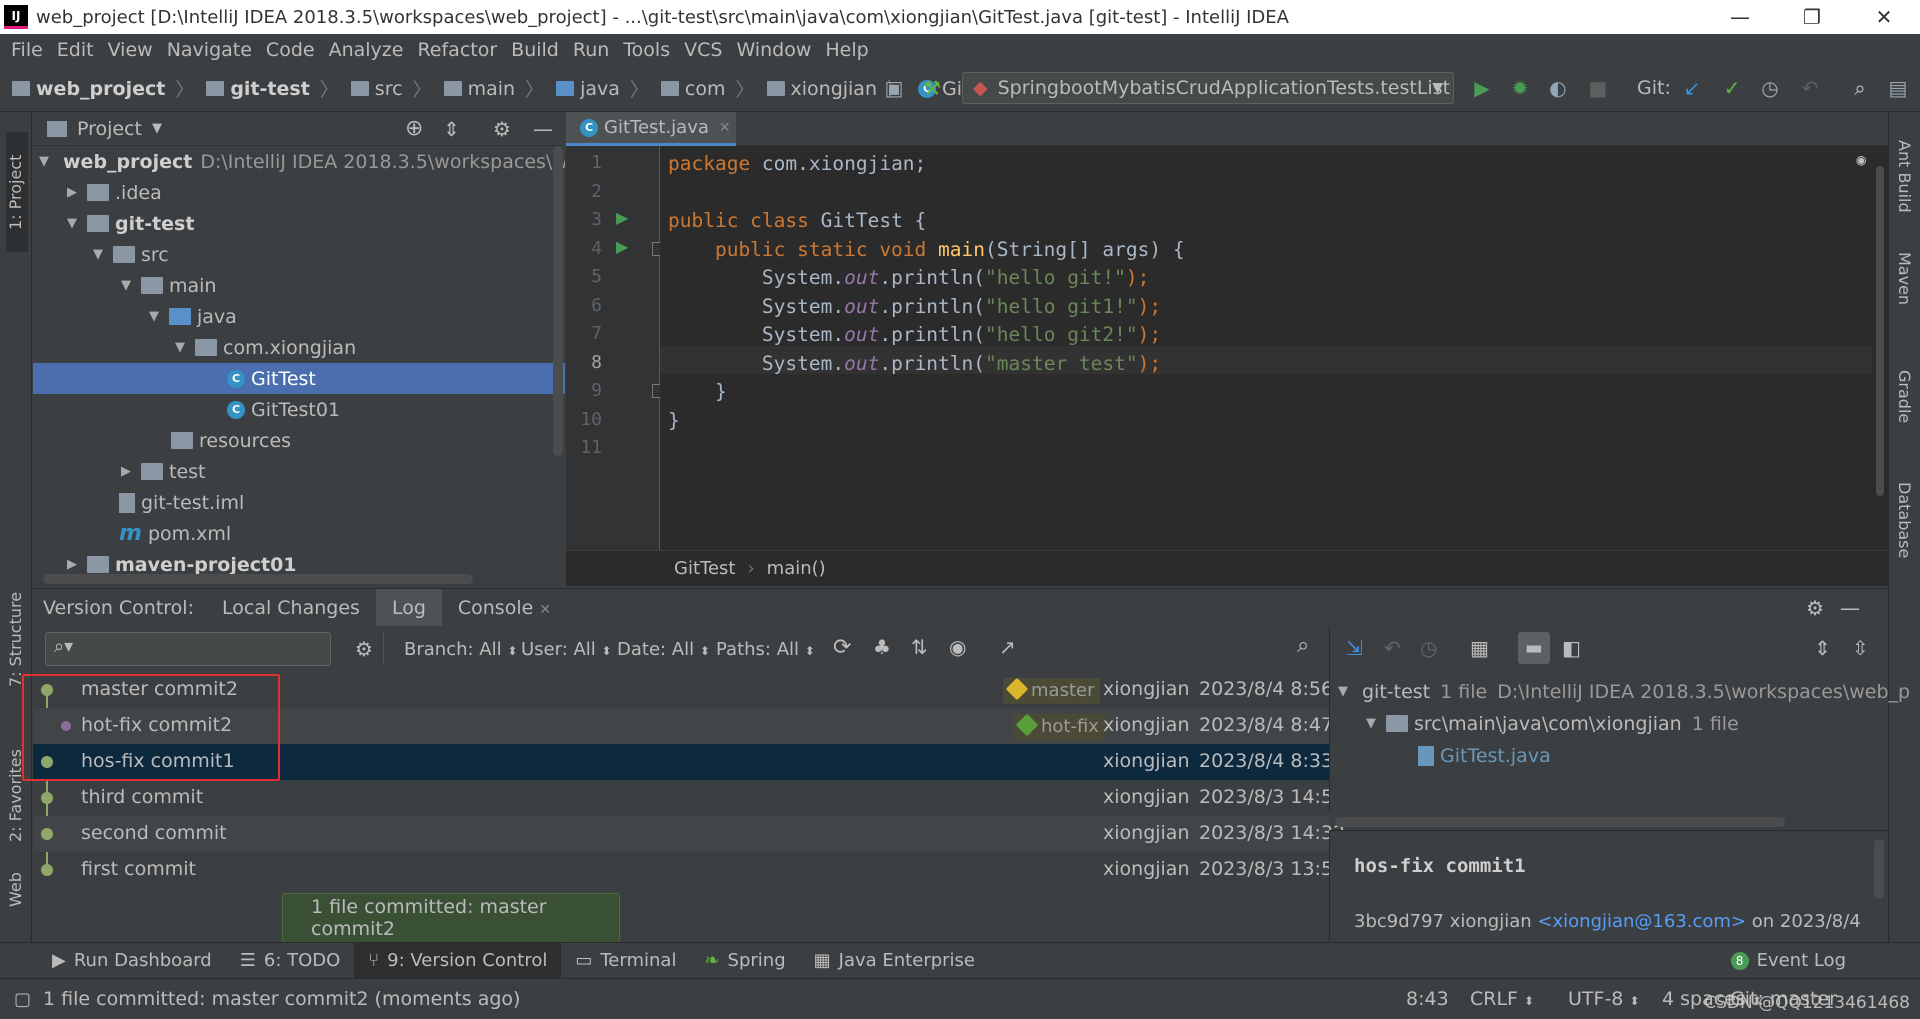  What do you see at coordinates (1884, 17) in the screenshot?
I see `close-button: ✕` at bounding box center [1884, 17].